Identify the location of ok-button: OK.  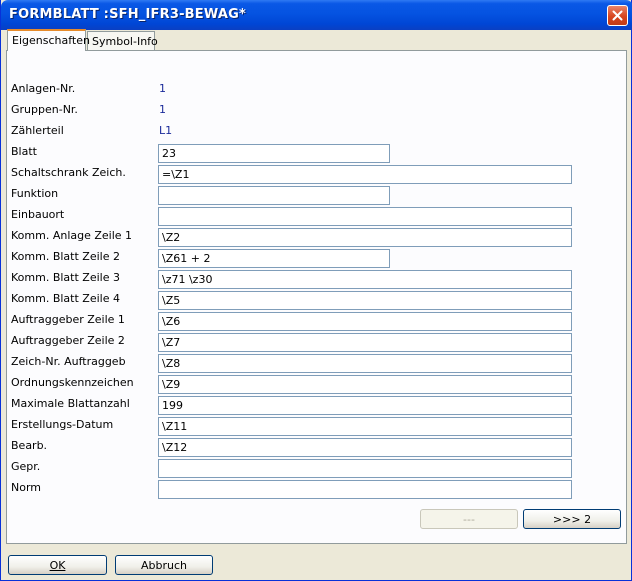
(57, 565).